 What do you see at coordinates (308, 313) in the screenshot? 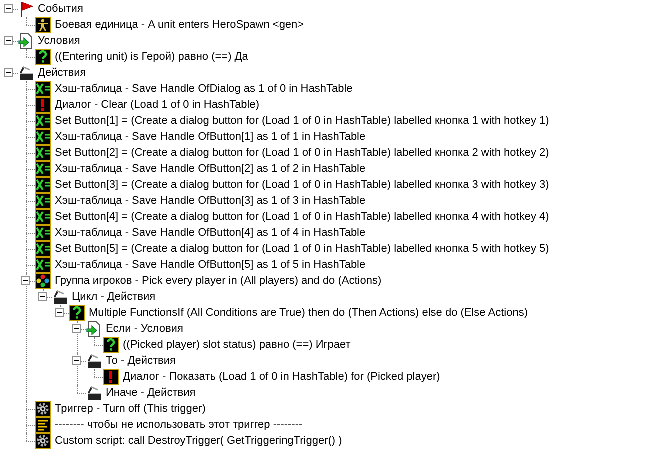
I see `tree-item-label: Multiple FunctionsIf (All Conditions are True) then do (Then Actions) else do (Else Actions)` at bounding box center [308, 313].